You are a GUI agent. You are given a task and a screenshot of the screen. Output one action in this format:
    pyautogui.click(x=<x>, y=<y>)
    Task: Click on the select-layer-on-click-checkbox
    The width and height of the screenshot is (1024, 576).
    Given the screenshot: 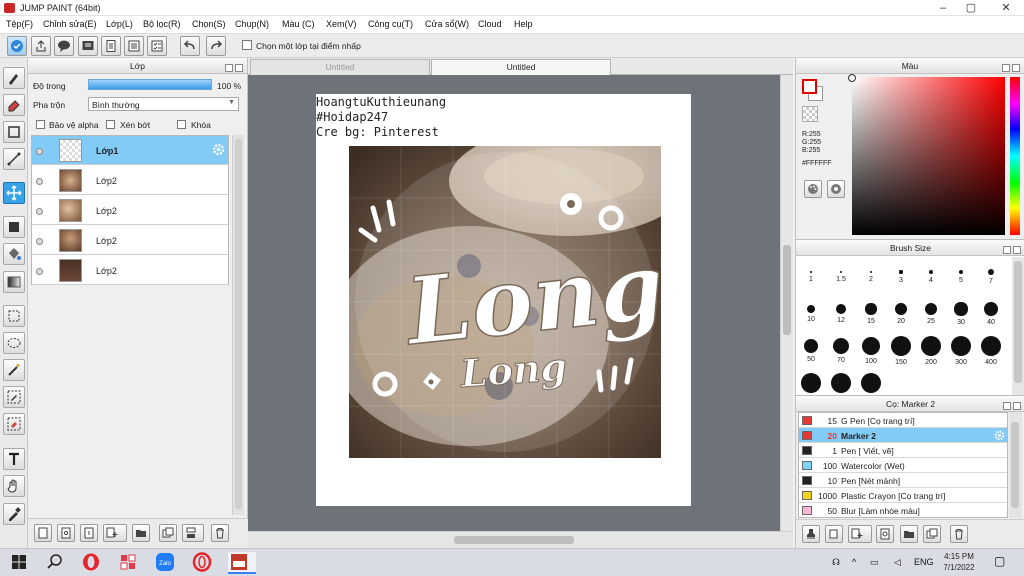 What is the action you would take?
    pyautogui.click(x=247, y=45)
    